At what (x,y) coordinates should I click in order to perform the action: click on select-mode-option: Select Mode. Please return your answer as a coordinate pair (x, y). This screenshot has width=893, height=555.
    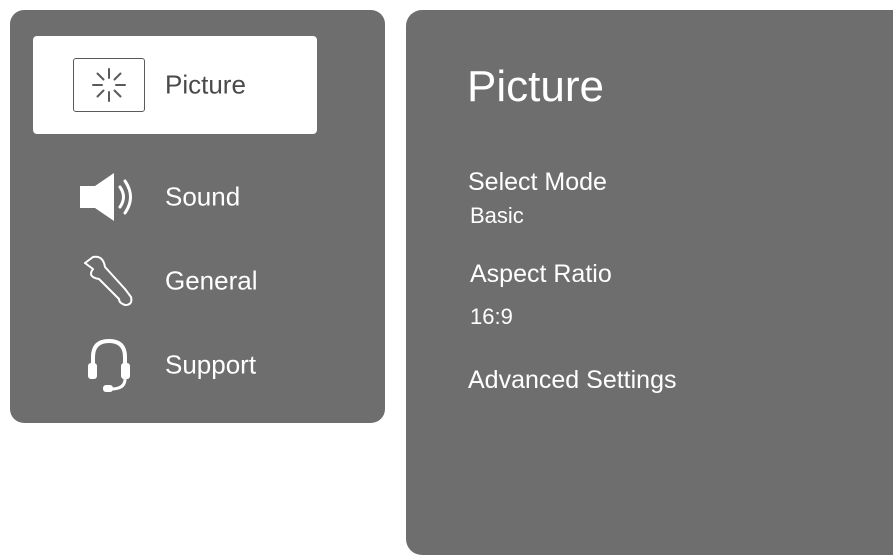
    Looking at the image, I should click on (537, 182).